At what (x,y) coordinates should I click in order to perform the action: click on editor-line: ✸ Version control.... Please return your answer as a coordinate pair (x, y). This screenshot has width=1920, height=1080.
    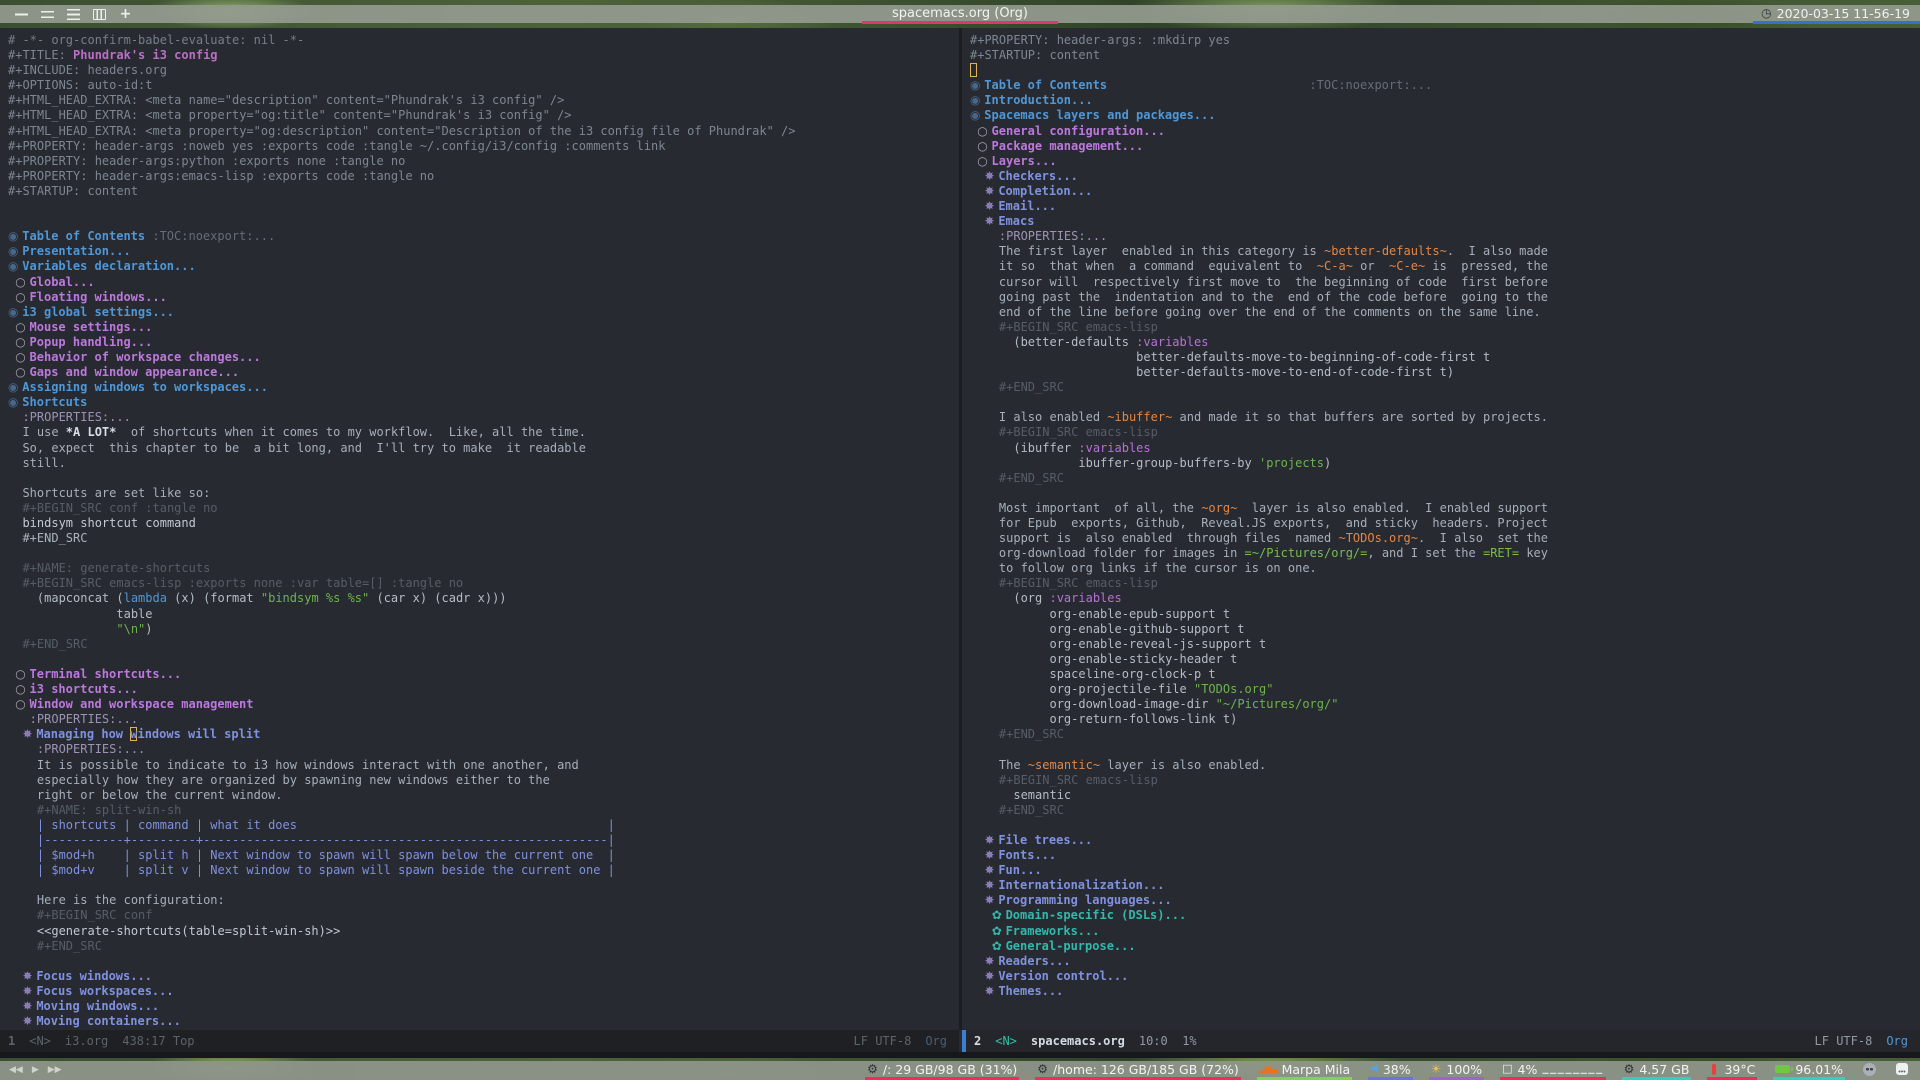
    Looking at the image, I should click on (1445, 976).